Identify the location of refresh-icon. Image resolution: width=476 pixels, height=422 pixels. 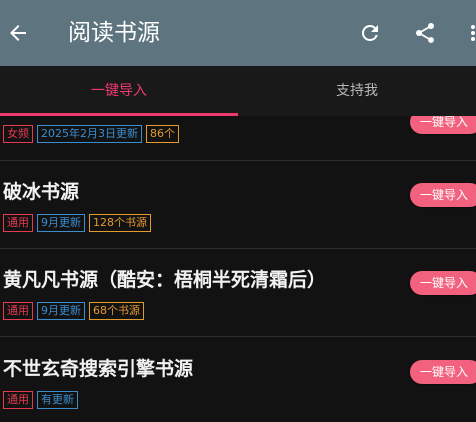
(370, 33).